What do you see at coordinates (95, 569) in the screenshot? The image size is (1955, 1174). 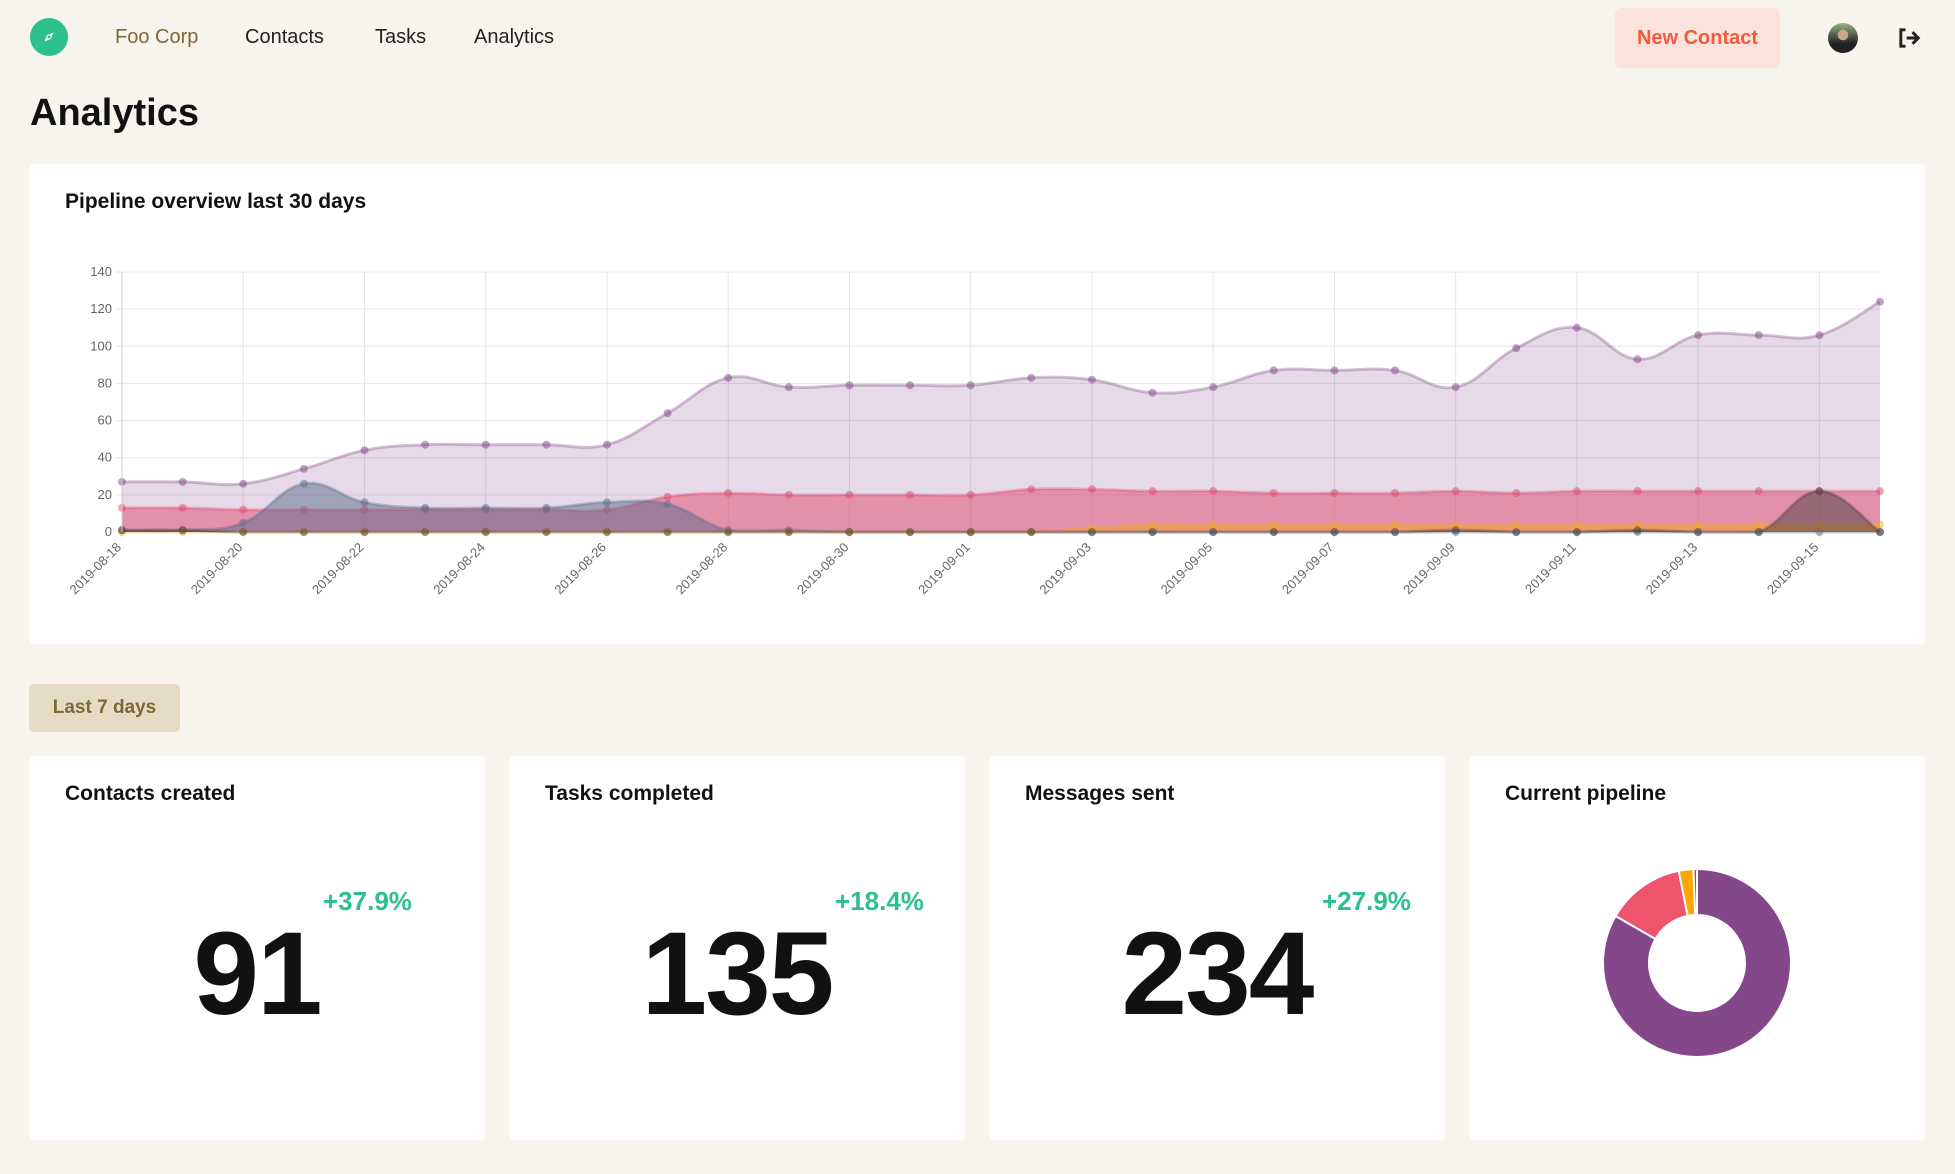 I see `x-tick-label: 2019-08-18` at bounding box center [95, 569].